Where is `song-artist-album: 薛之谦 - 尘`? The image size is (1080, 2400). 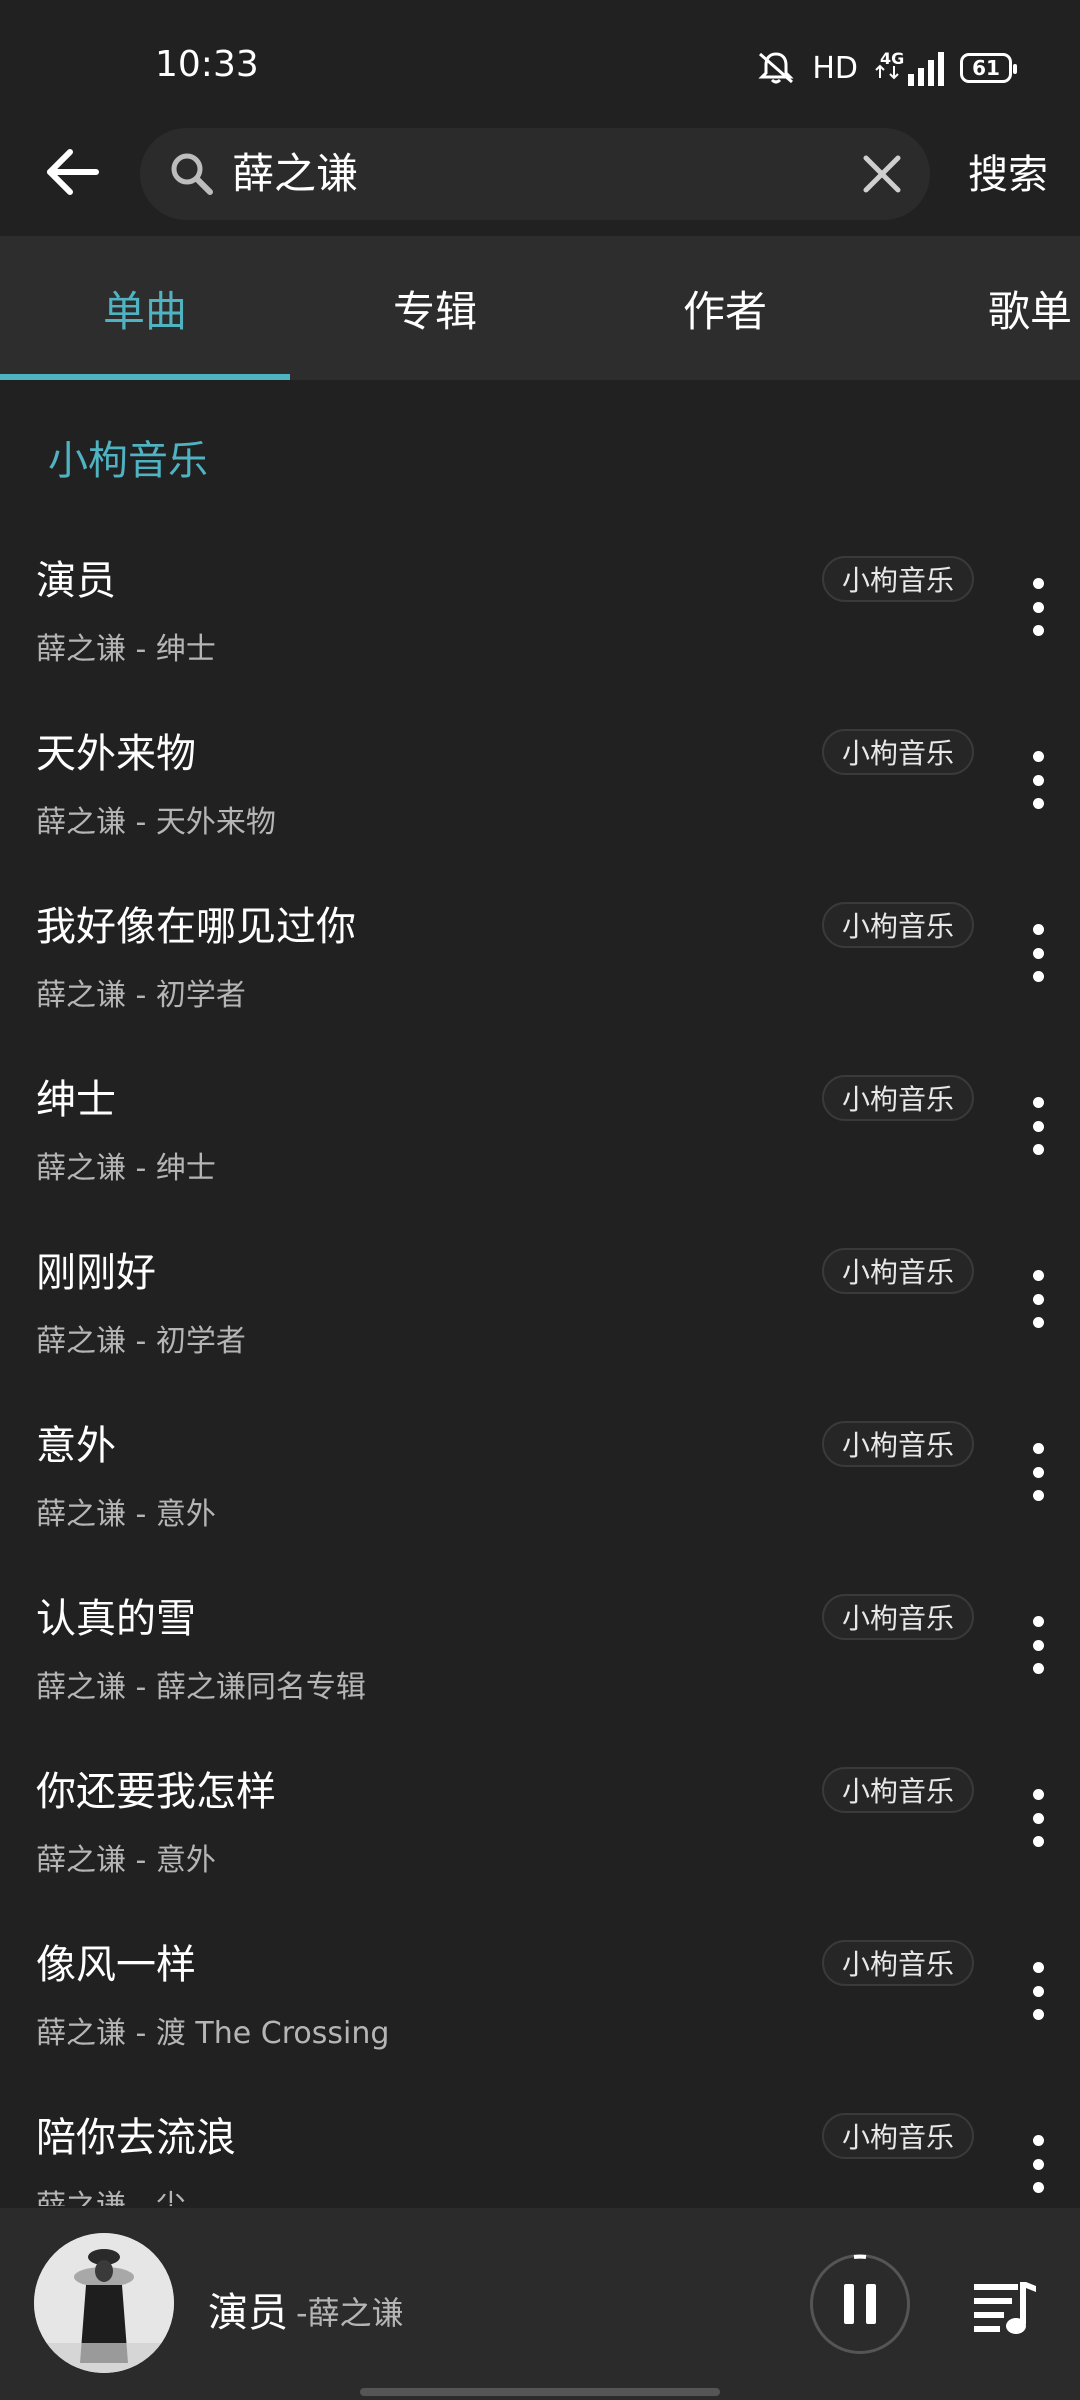
song-artist-album: 薛之谦 - 尘 is located at coordinates (111, 2193).